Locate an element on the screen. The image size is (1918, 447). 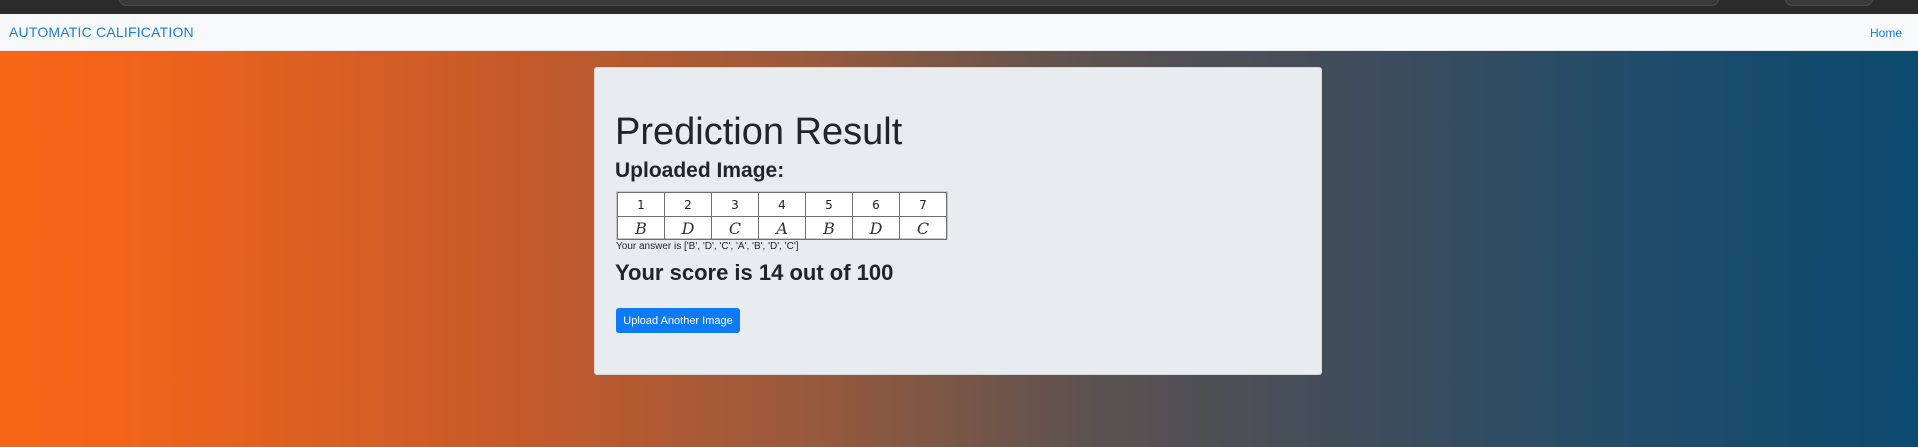
navbar: AUTOMATIC CALIFICATION Home is located at coordinates (959, 32).